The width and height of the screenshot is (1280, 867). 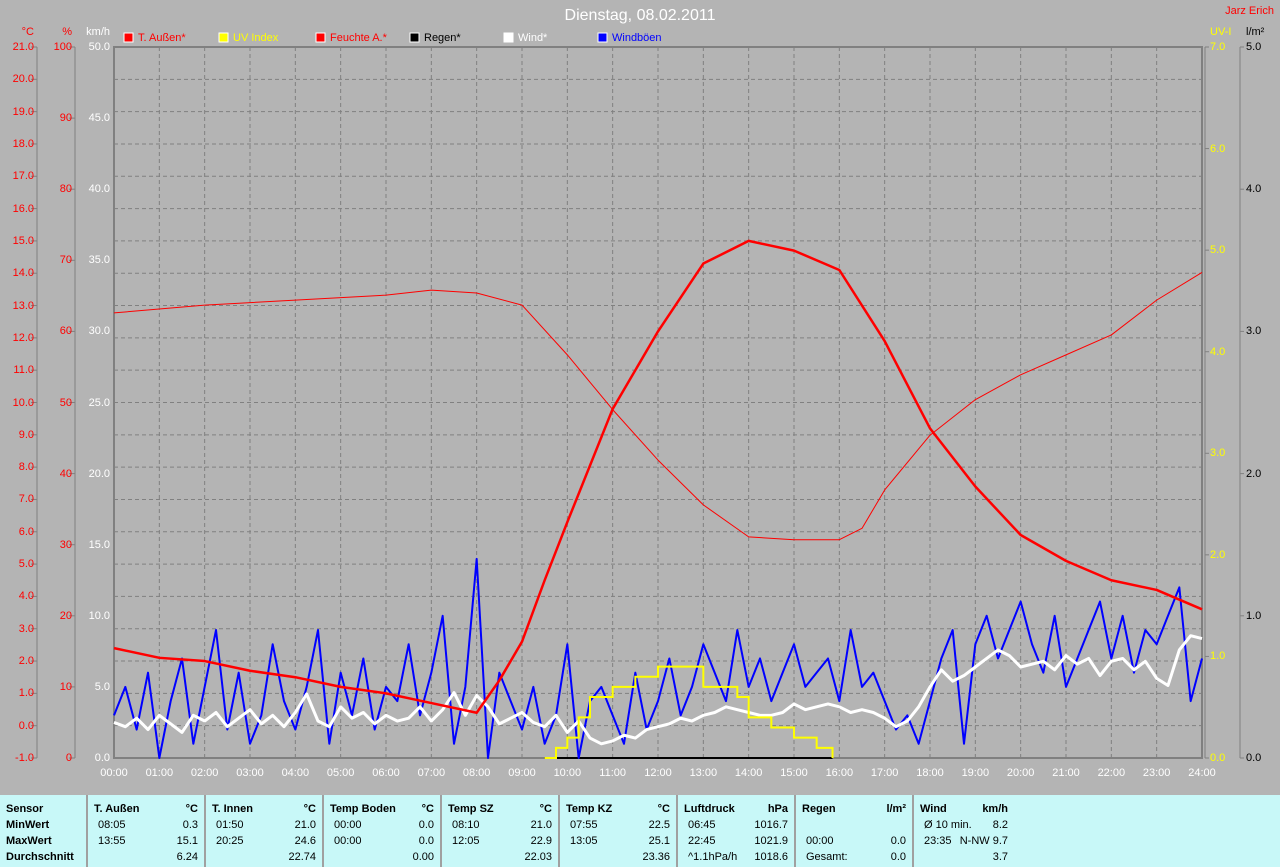 What do you see at coordinates (736, 857) in the screenshot?
I see `table-row: ^1.1hPa/h 1018.6` at bounding box center [736, 857].